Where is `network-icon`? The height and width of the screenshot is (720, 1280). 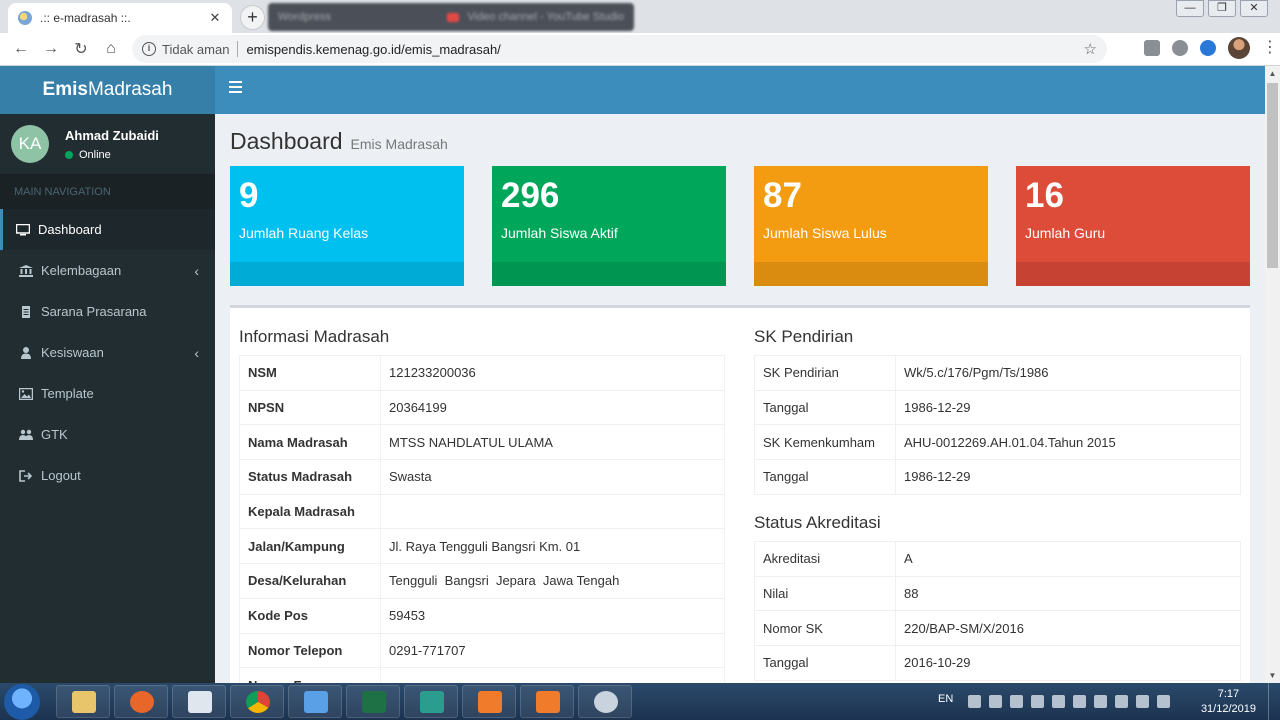
network-icon is located at coordinates (1142, 701).